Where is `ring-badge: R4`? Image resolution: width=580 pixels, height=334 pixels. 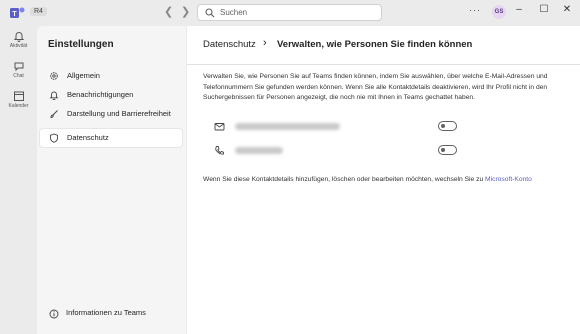
ring-badge: R4 is located at coordinates (38, 11).